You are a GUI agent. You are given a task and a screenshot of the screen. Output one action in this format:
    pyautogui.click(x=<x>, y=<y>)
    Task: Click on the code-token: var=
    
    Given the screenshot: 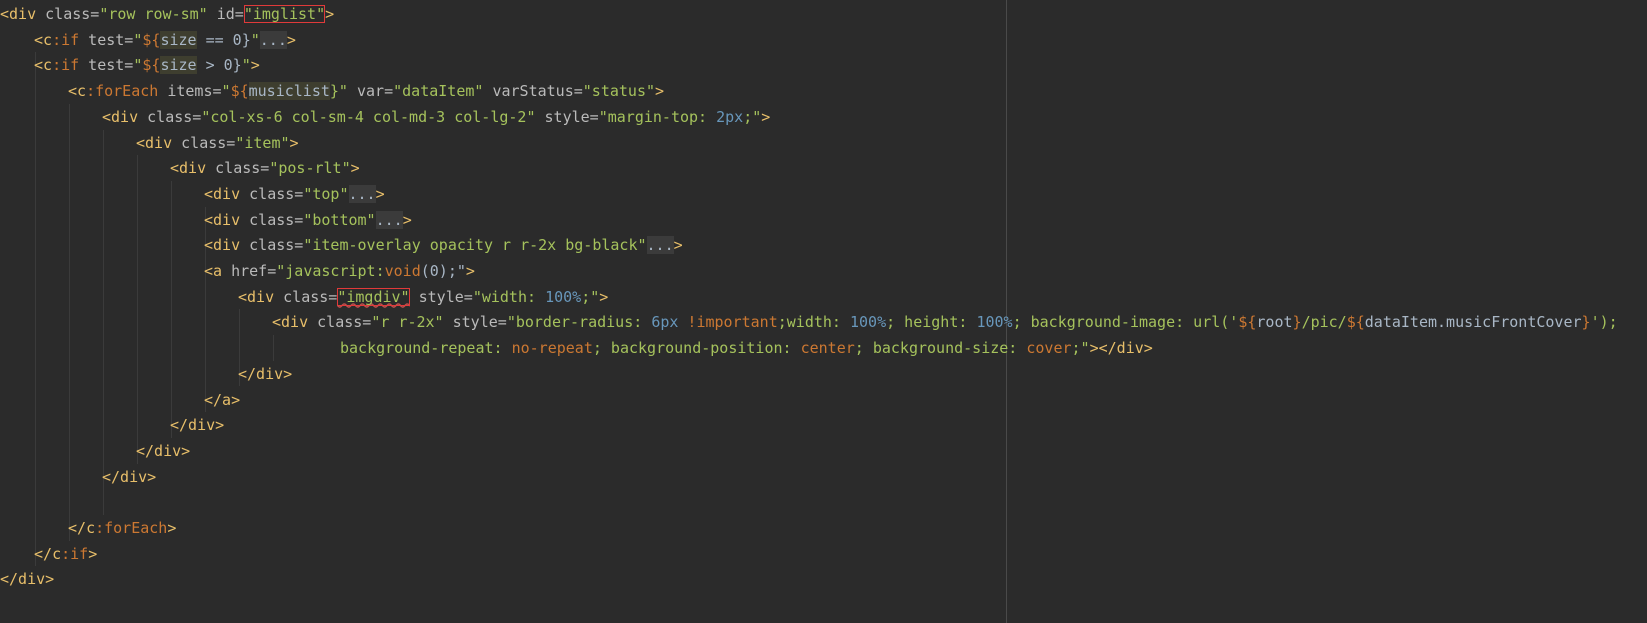 What is the action you would take?
    pyautogui.click(x=370, y=91)
    